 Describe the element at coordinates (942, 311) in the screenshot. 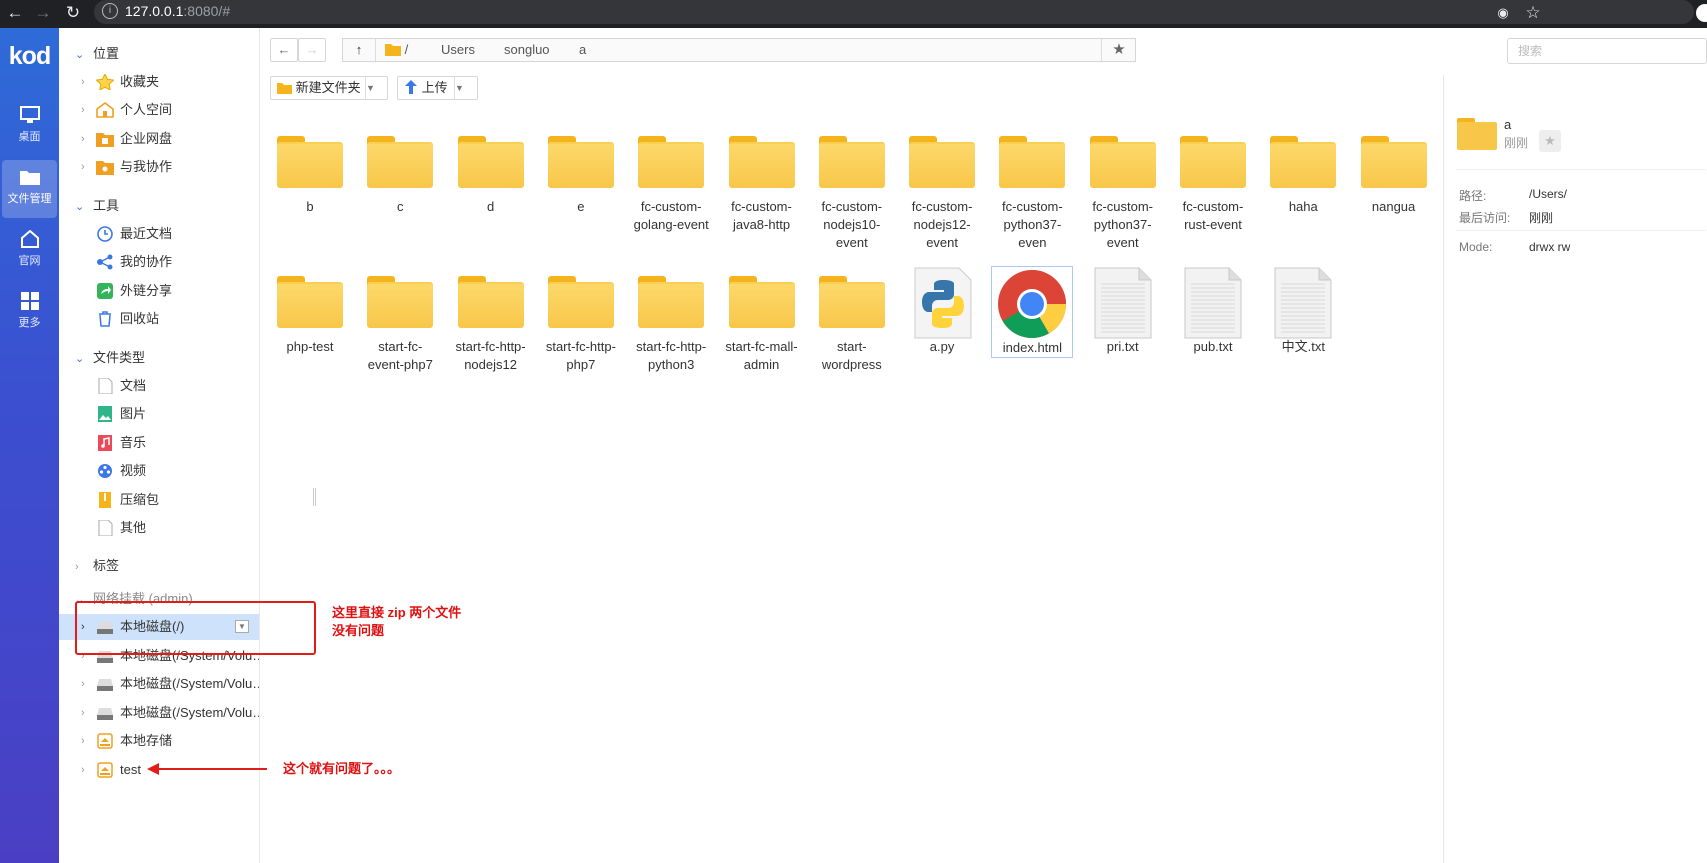

I see `file-item: a.py` at that location.